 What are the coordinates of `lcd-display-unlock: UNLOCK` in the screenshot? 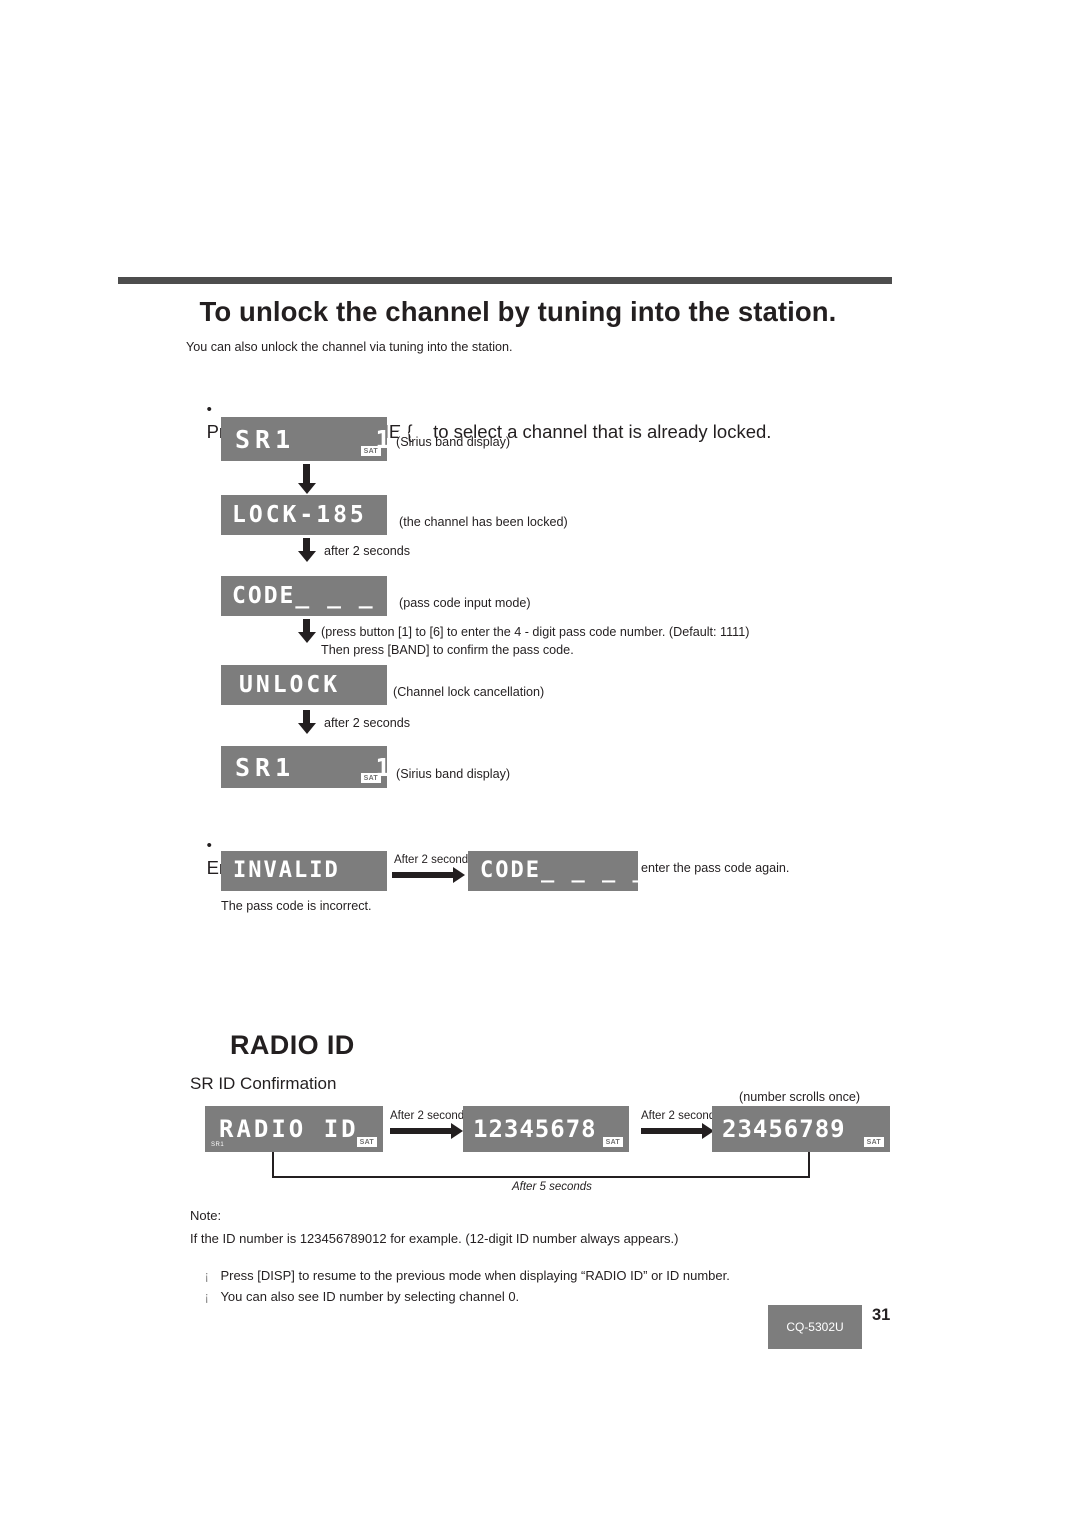 It's located at (304, 685).